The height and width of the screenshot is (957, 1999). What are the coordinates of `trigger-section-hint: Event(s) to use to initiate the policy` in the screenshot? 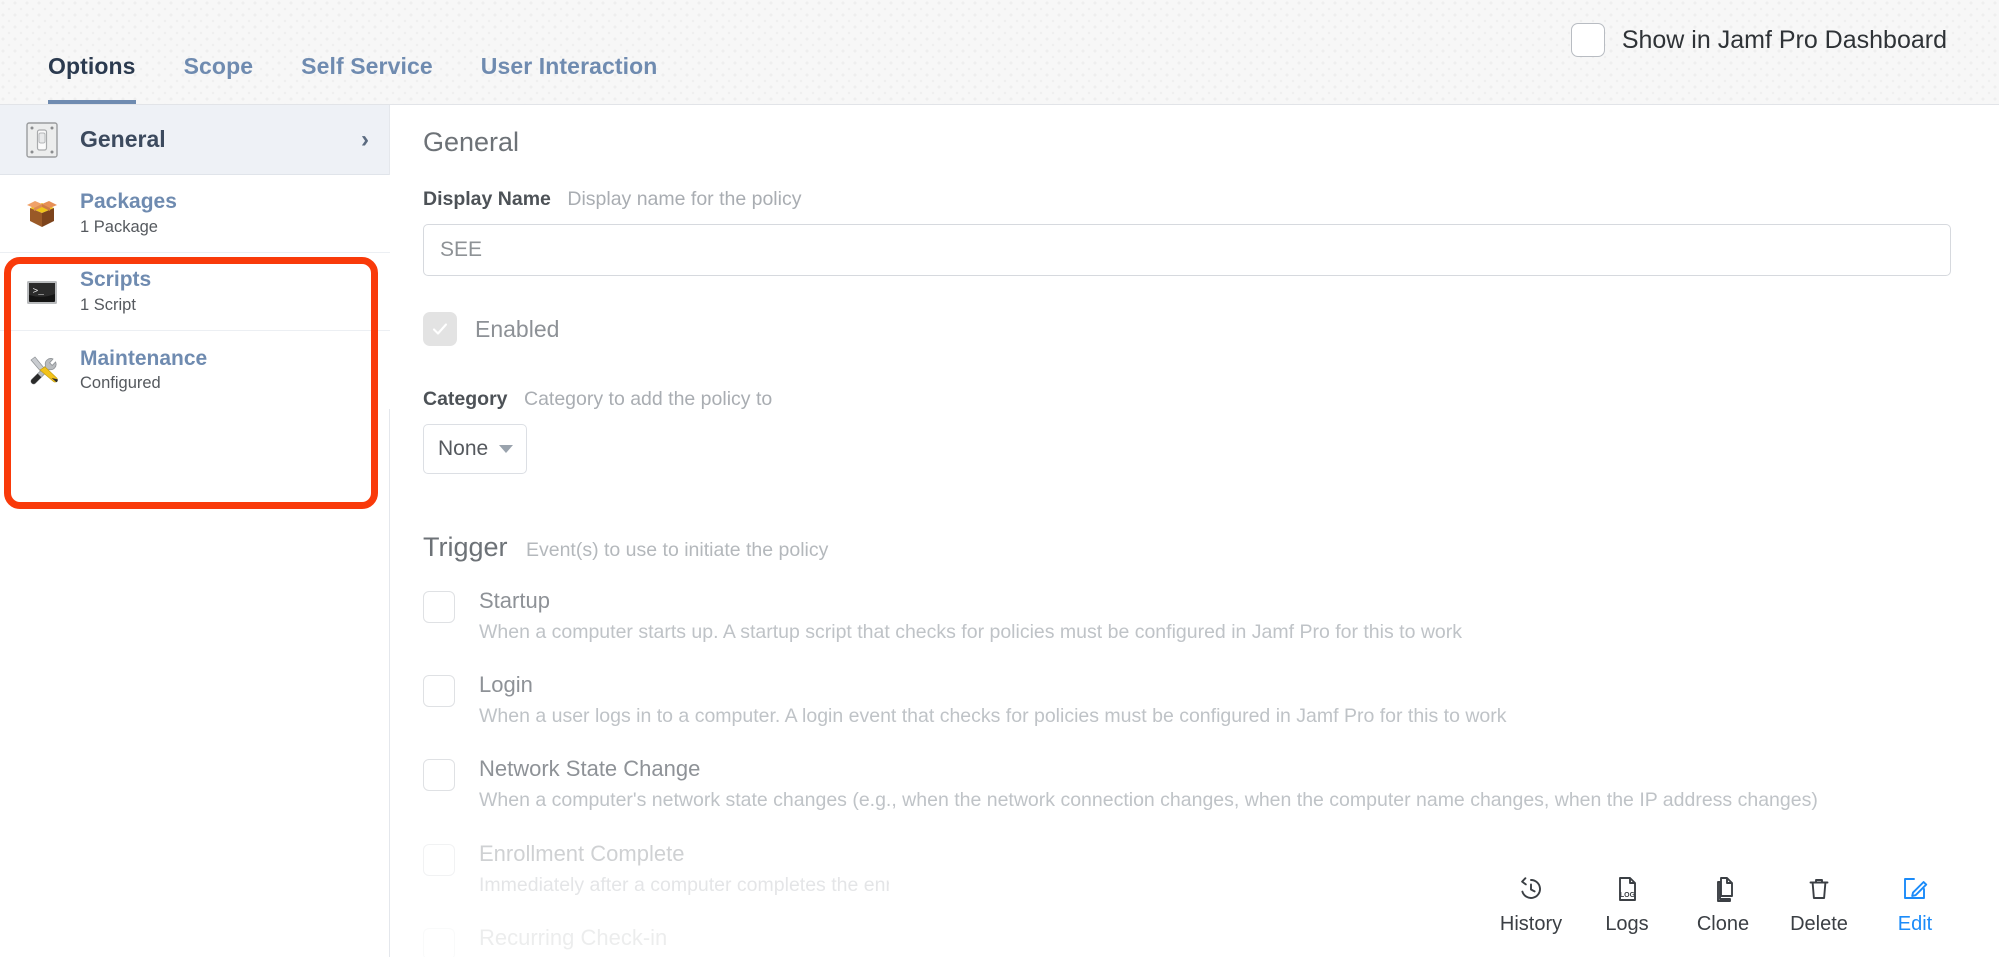 It's located at (677, 550).